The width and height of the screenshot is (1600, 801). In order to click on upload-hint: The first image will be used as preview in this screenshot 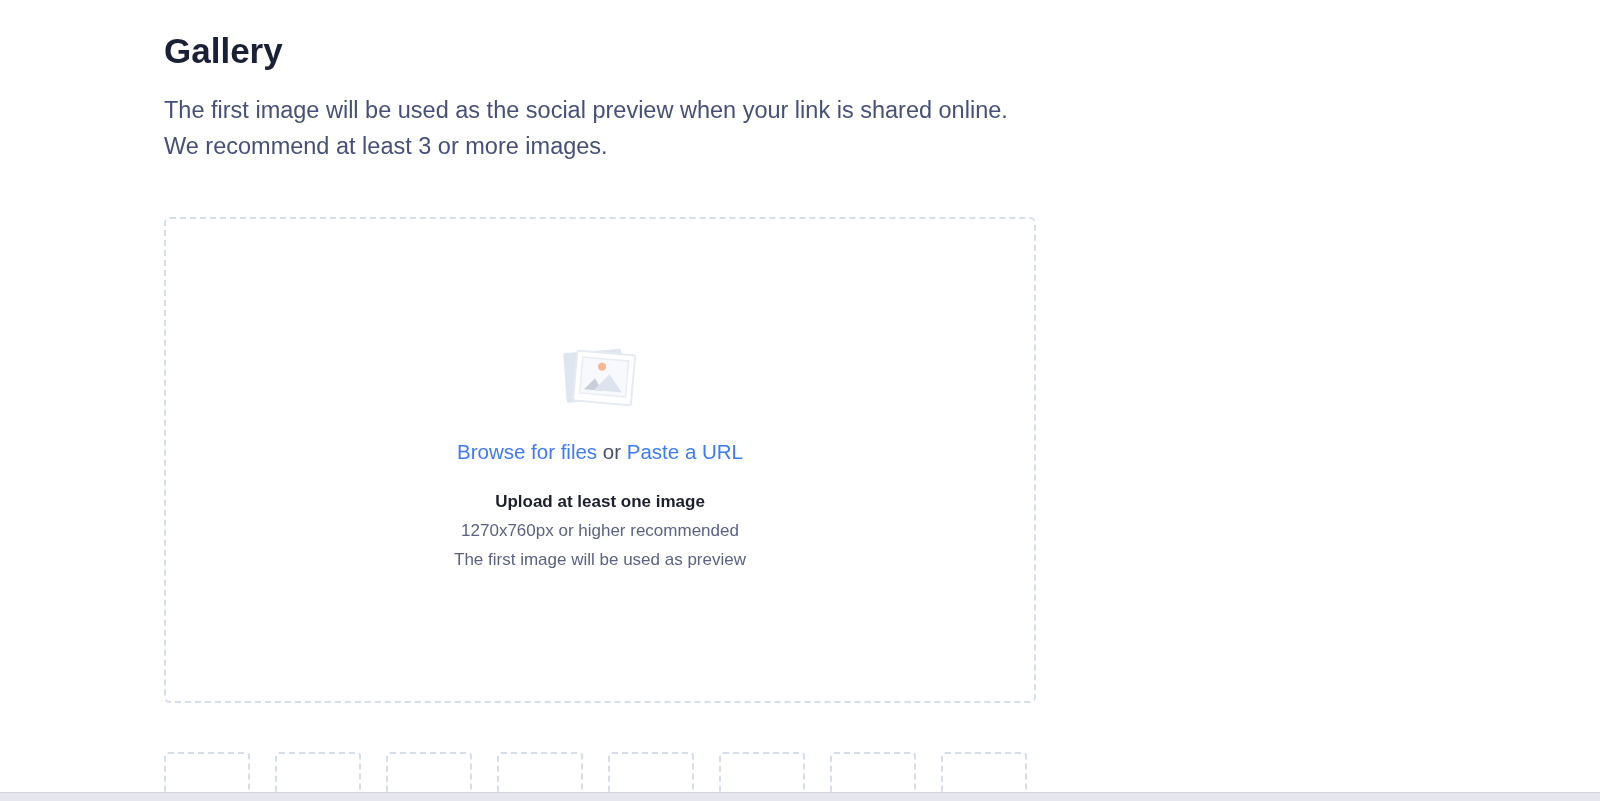, I will do `click(600, 559)`.